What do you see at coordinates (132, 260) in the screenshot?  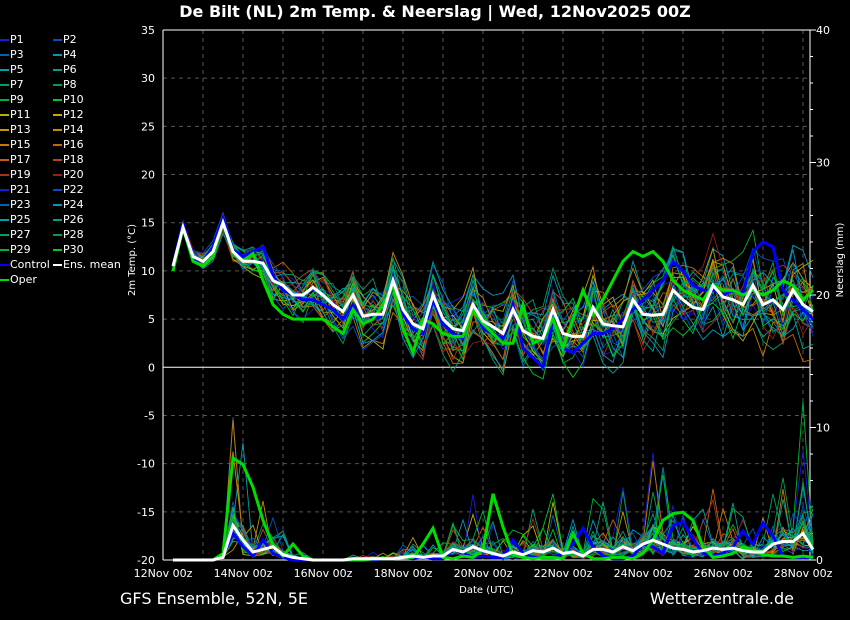 I see `y-axis-label: 2m Temp. (°C)` at bounding box center [132, 260].